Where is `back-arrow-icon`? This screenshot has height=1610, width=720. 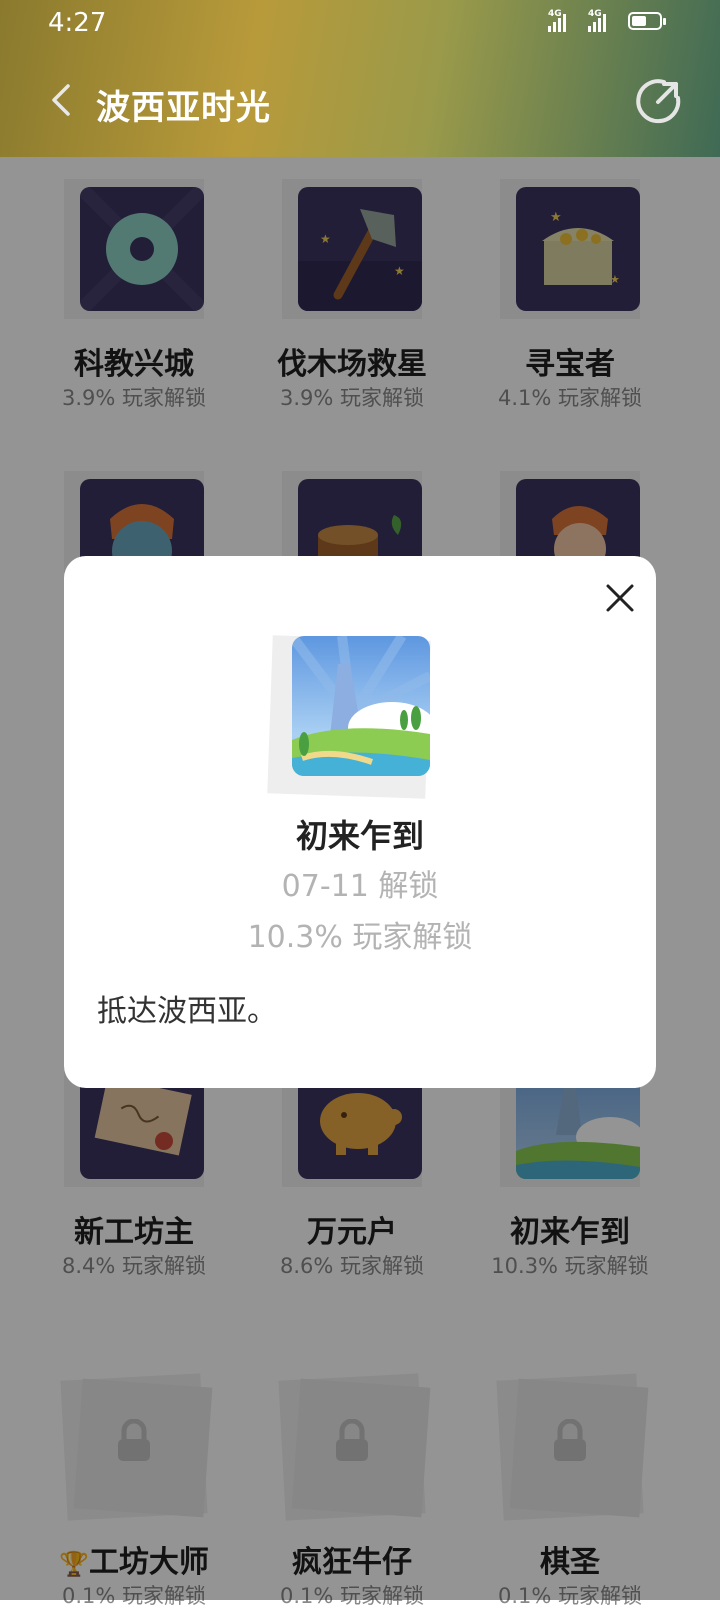
back-arrow-icon is located at coordinates (64, 100).